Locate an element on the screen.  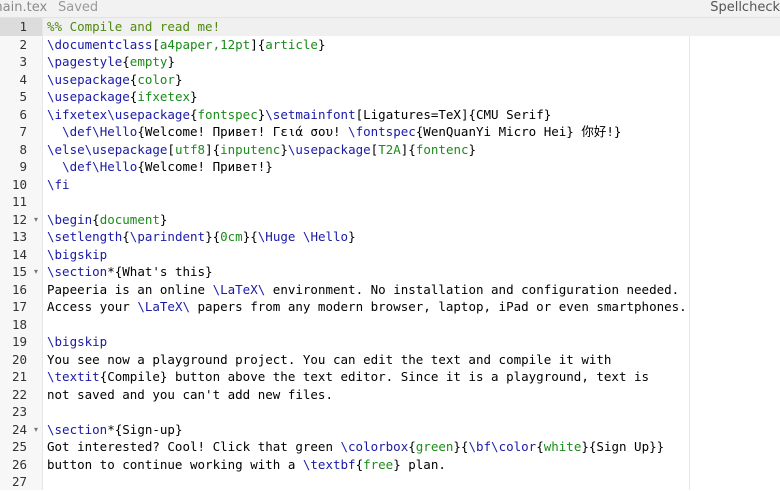
editor-line: 12 ▾ \begin{document} is located at coordinates (390, 220).